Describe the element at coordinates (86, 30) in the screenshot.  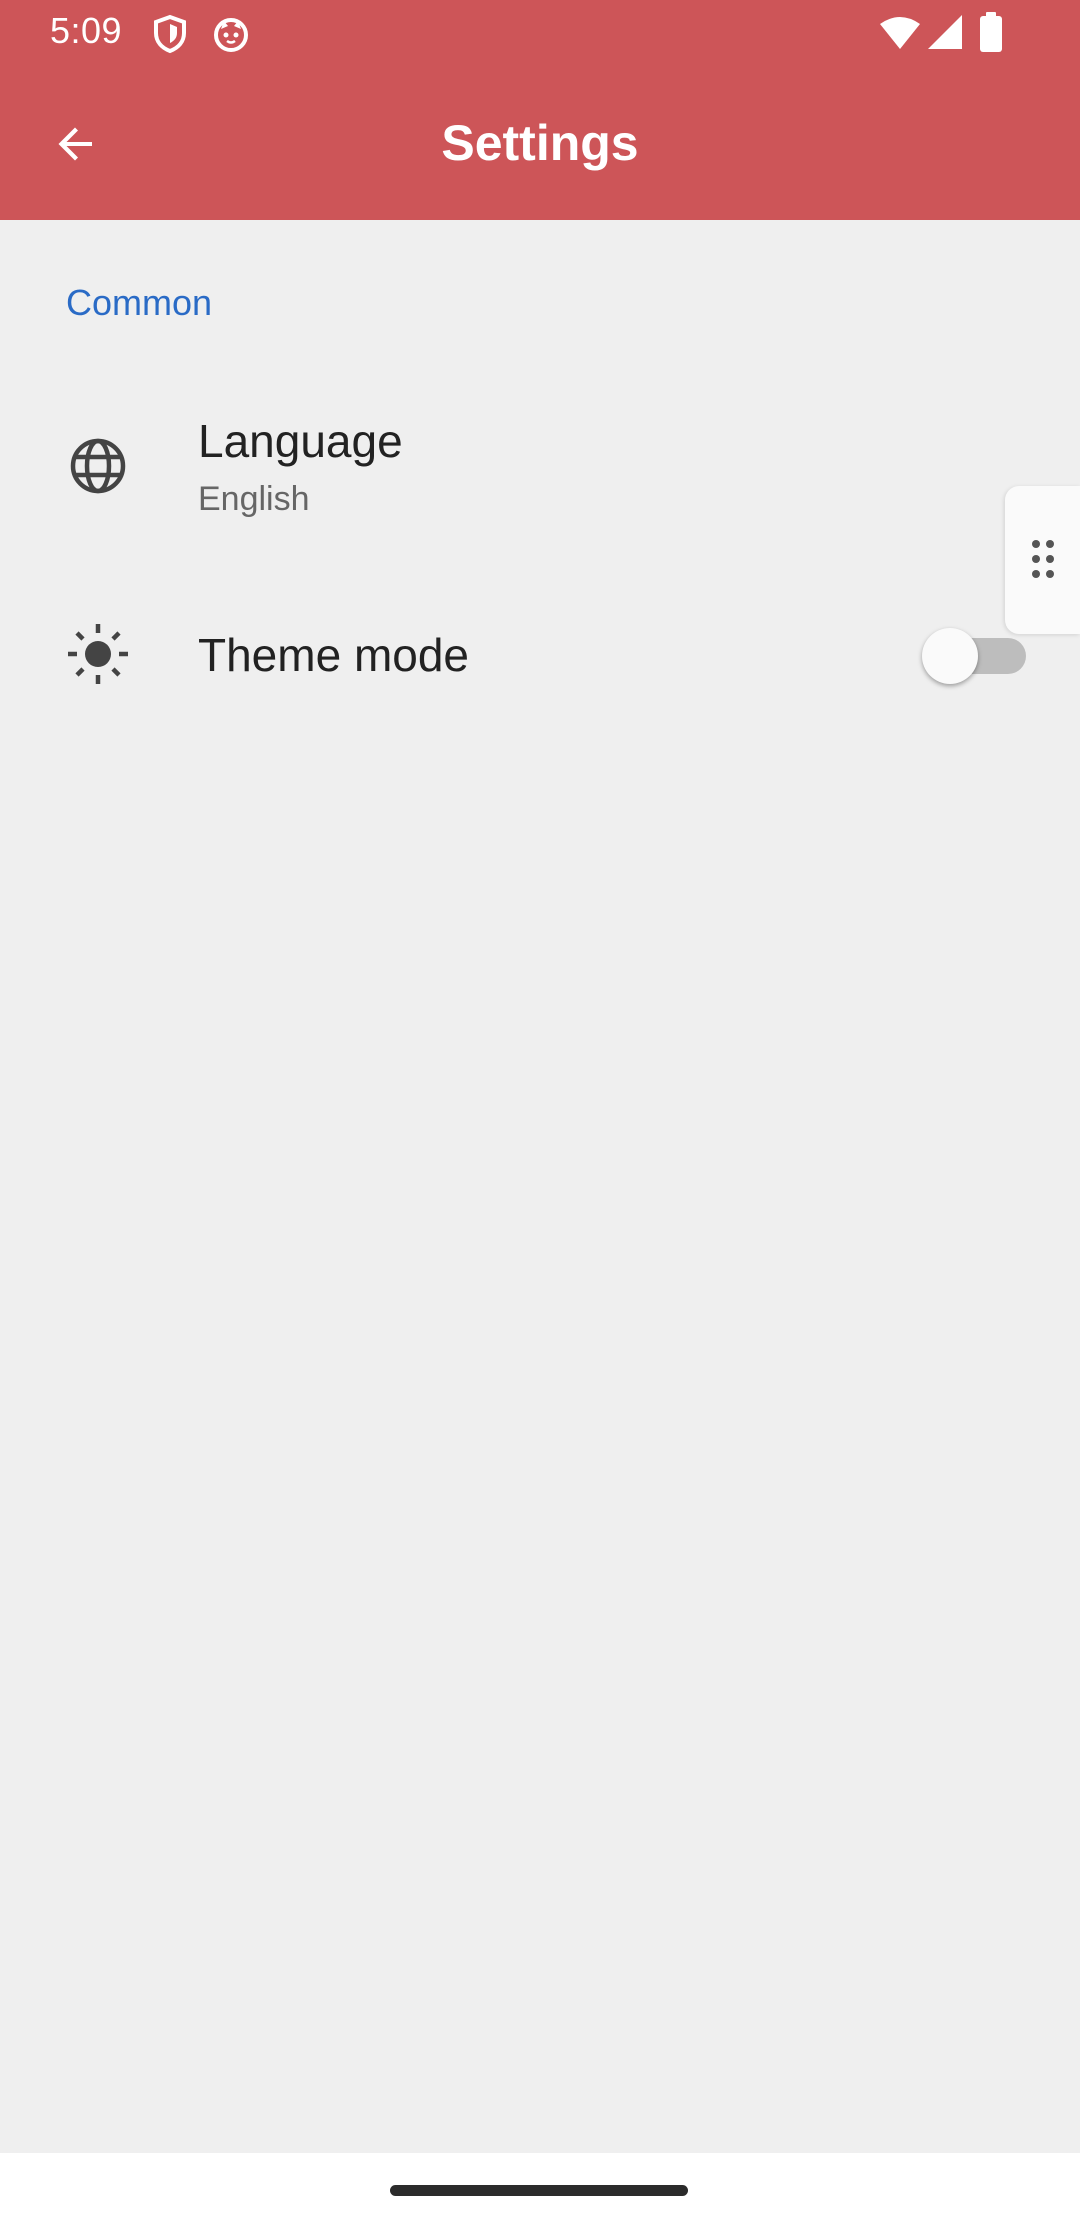
I see `status-time: 5:09` at that location.